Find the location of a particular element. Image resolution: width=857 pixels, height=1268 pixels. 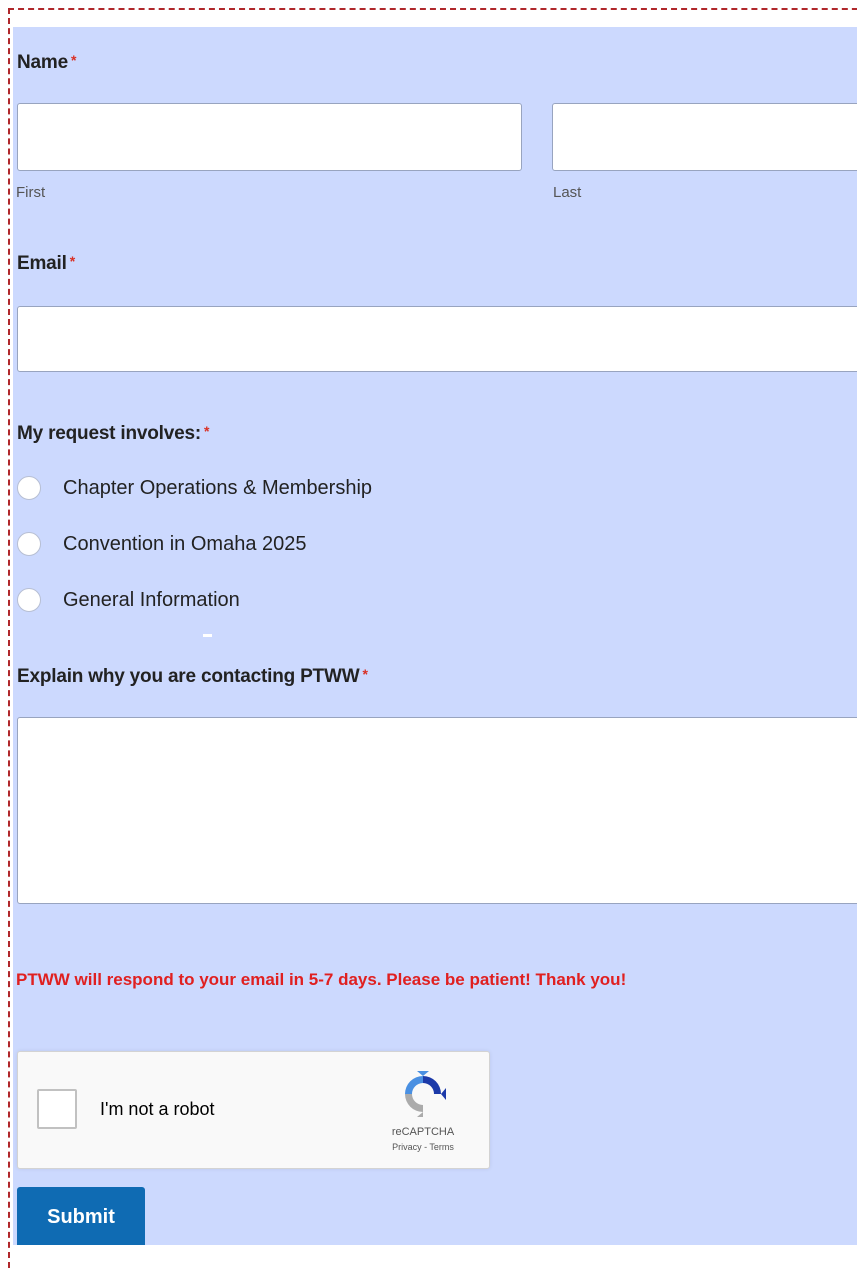

explain-label: Explain why you are contacting PTWW * is located at coordinates (192, 676).